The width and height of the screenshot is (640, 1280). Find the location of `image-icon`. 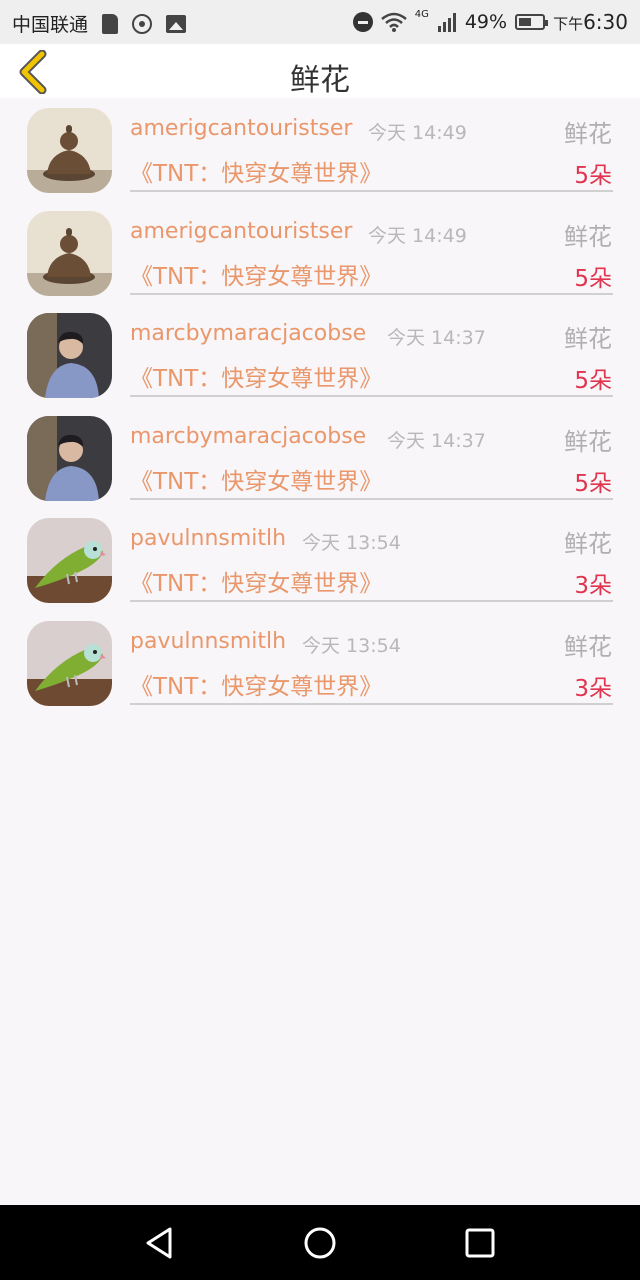

image-icon is located at coordinates (176, 23).